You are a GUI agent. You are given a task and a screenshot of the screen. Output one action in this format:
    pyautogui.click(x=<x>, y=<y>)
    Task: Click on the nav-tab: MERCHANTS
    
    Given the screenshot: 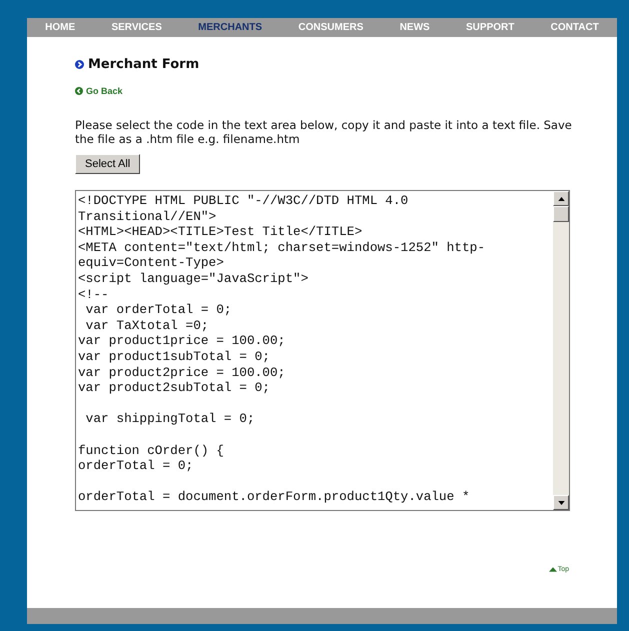 What is the action you would take?
    pyautogui.click(x=230, y=27)
    